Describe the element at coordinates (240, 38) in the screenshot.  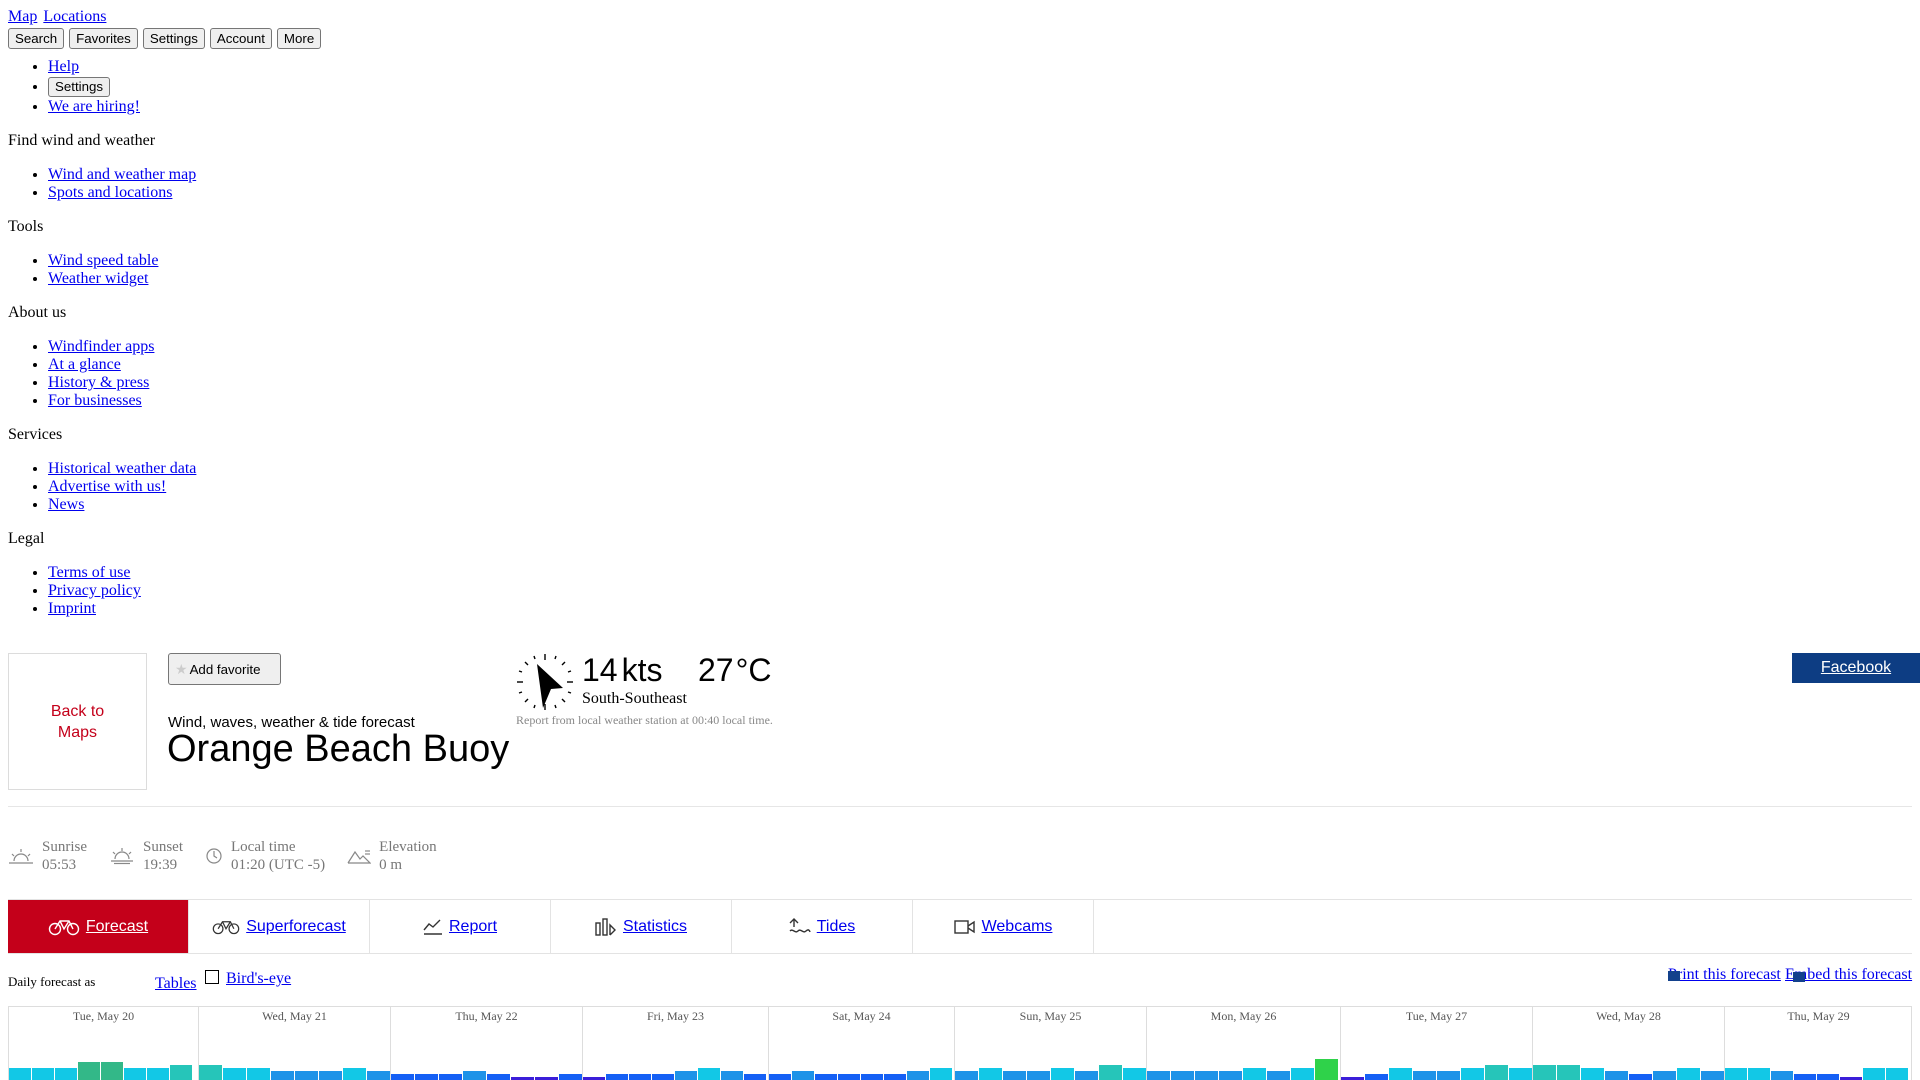
I see `account-button: Account` at that location.